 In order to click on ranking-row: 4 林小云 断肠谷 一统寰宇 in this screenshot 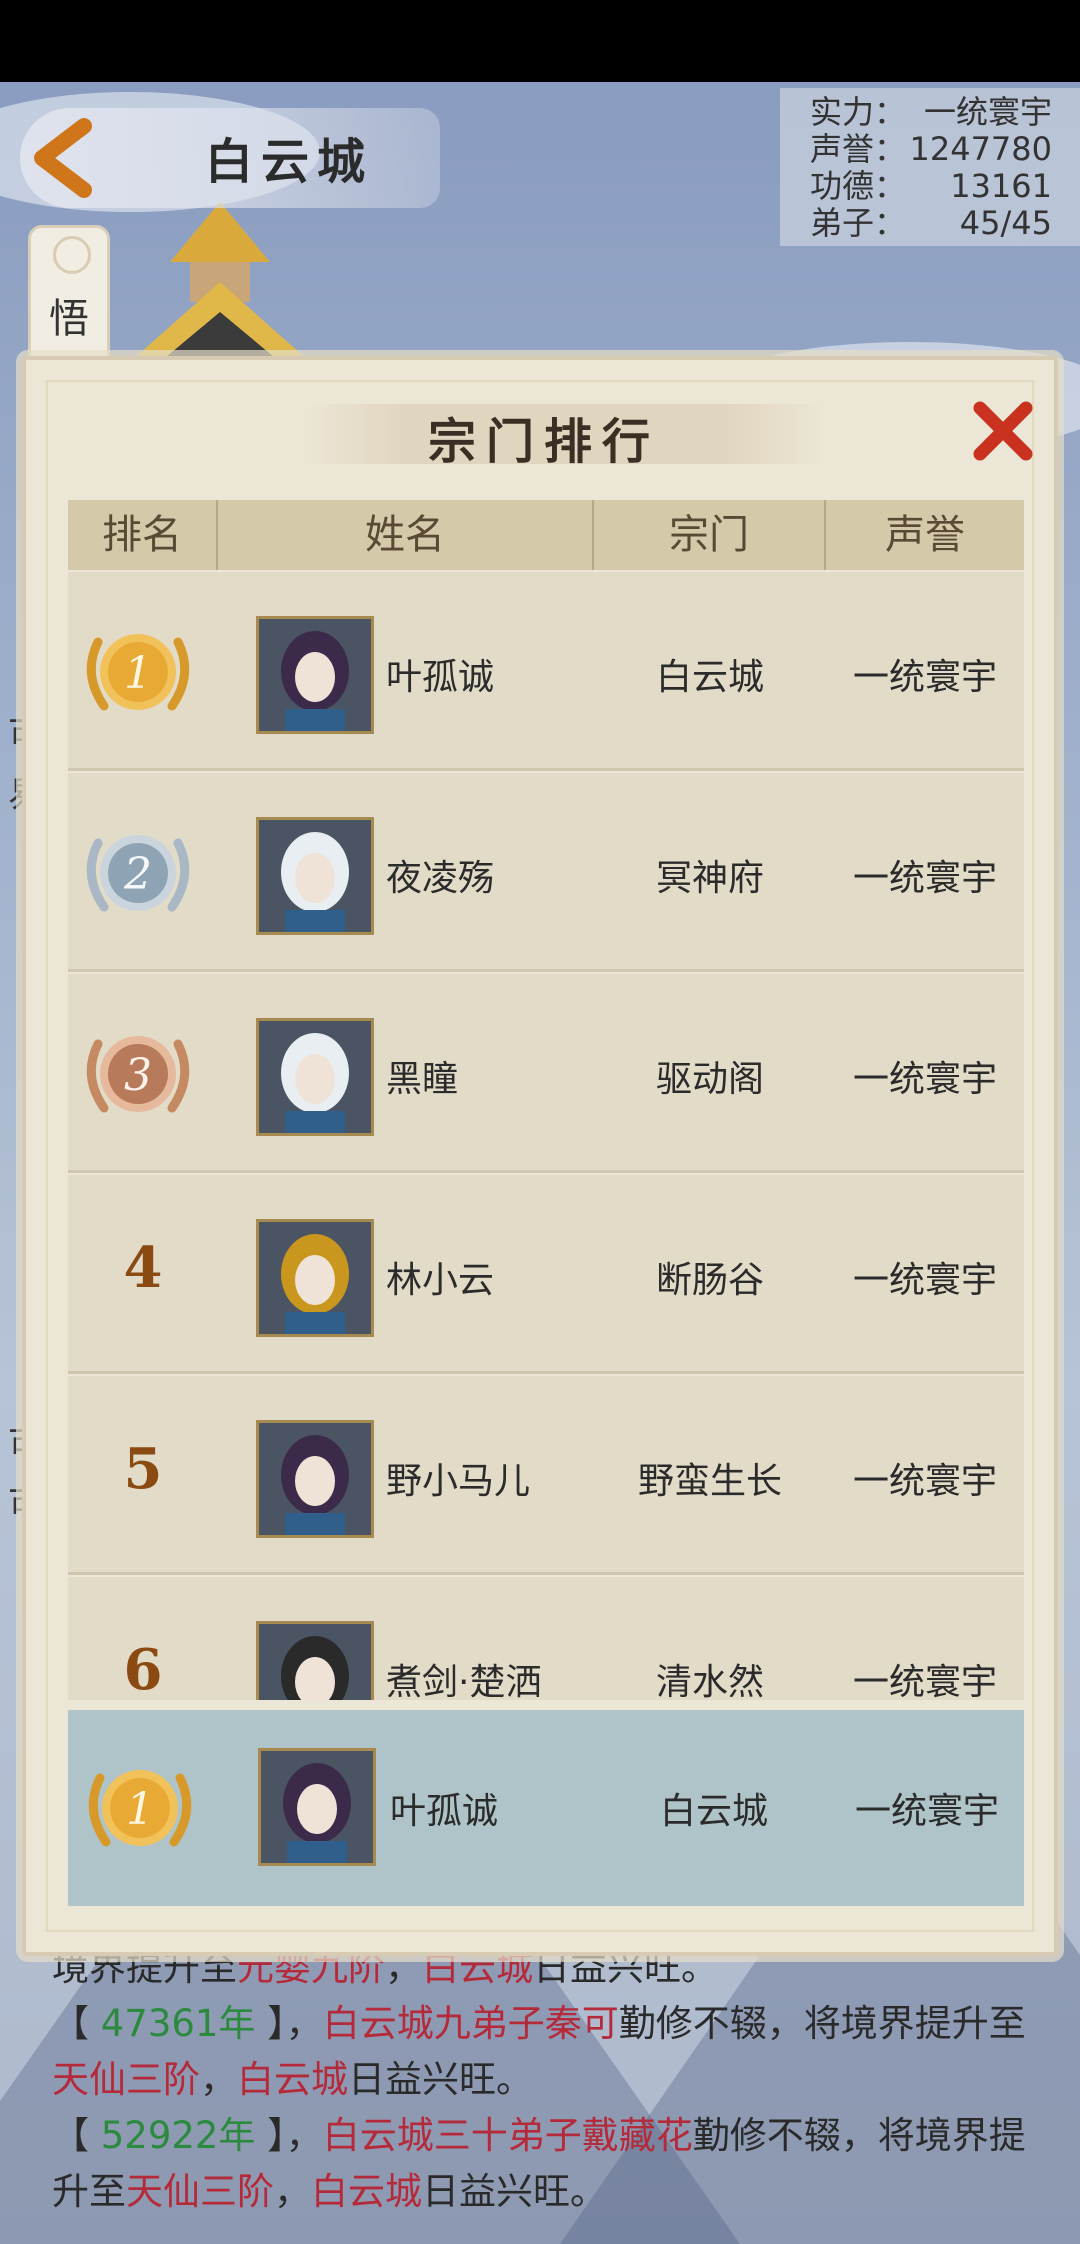, I will do `click(546, 1273)`.